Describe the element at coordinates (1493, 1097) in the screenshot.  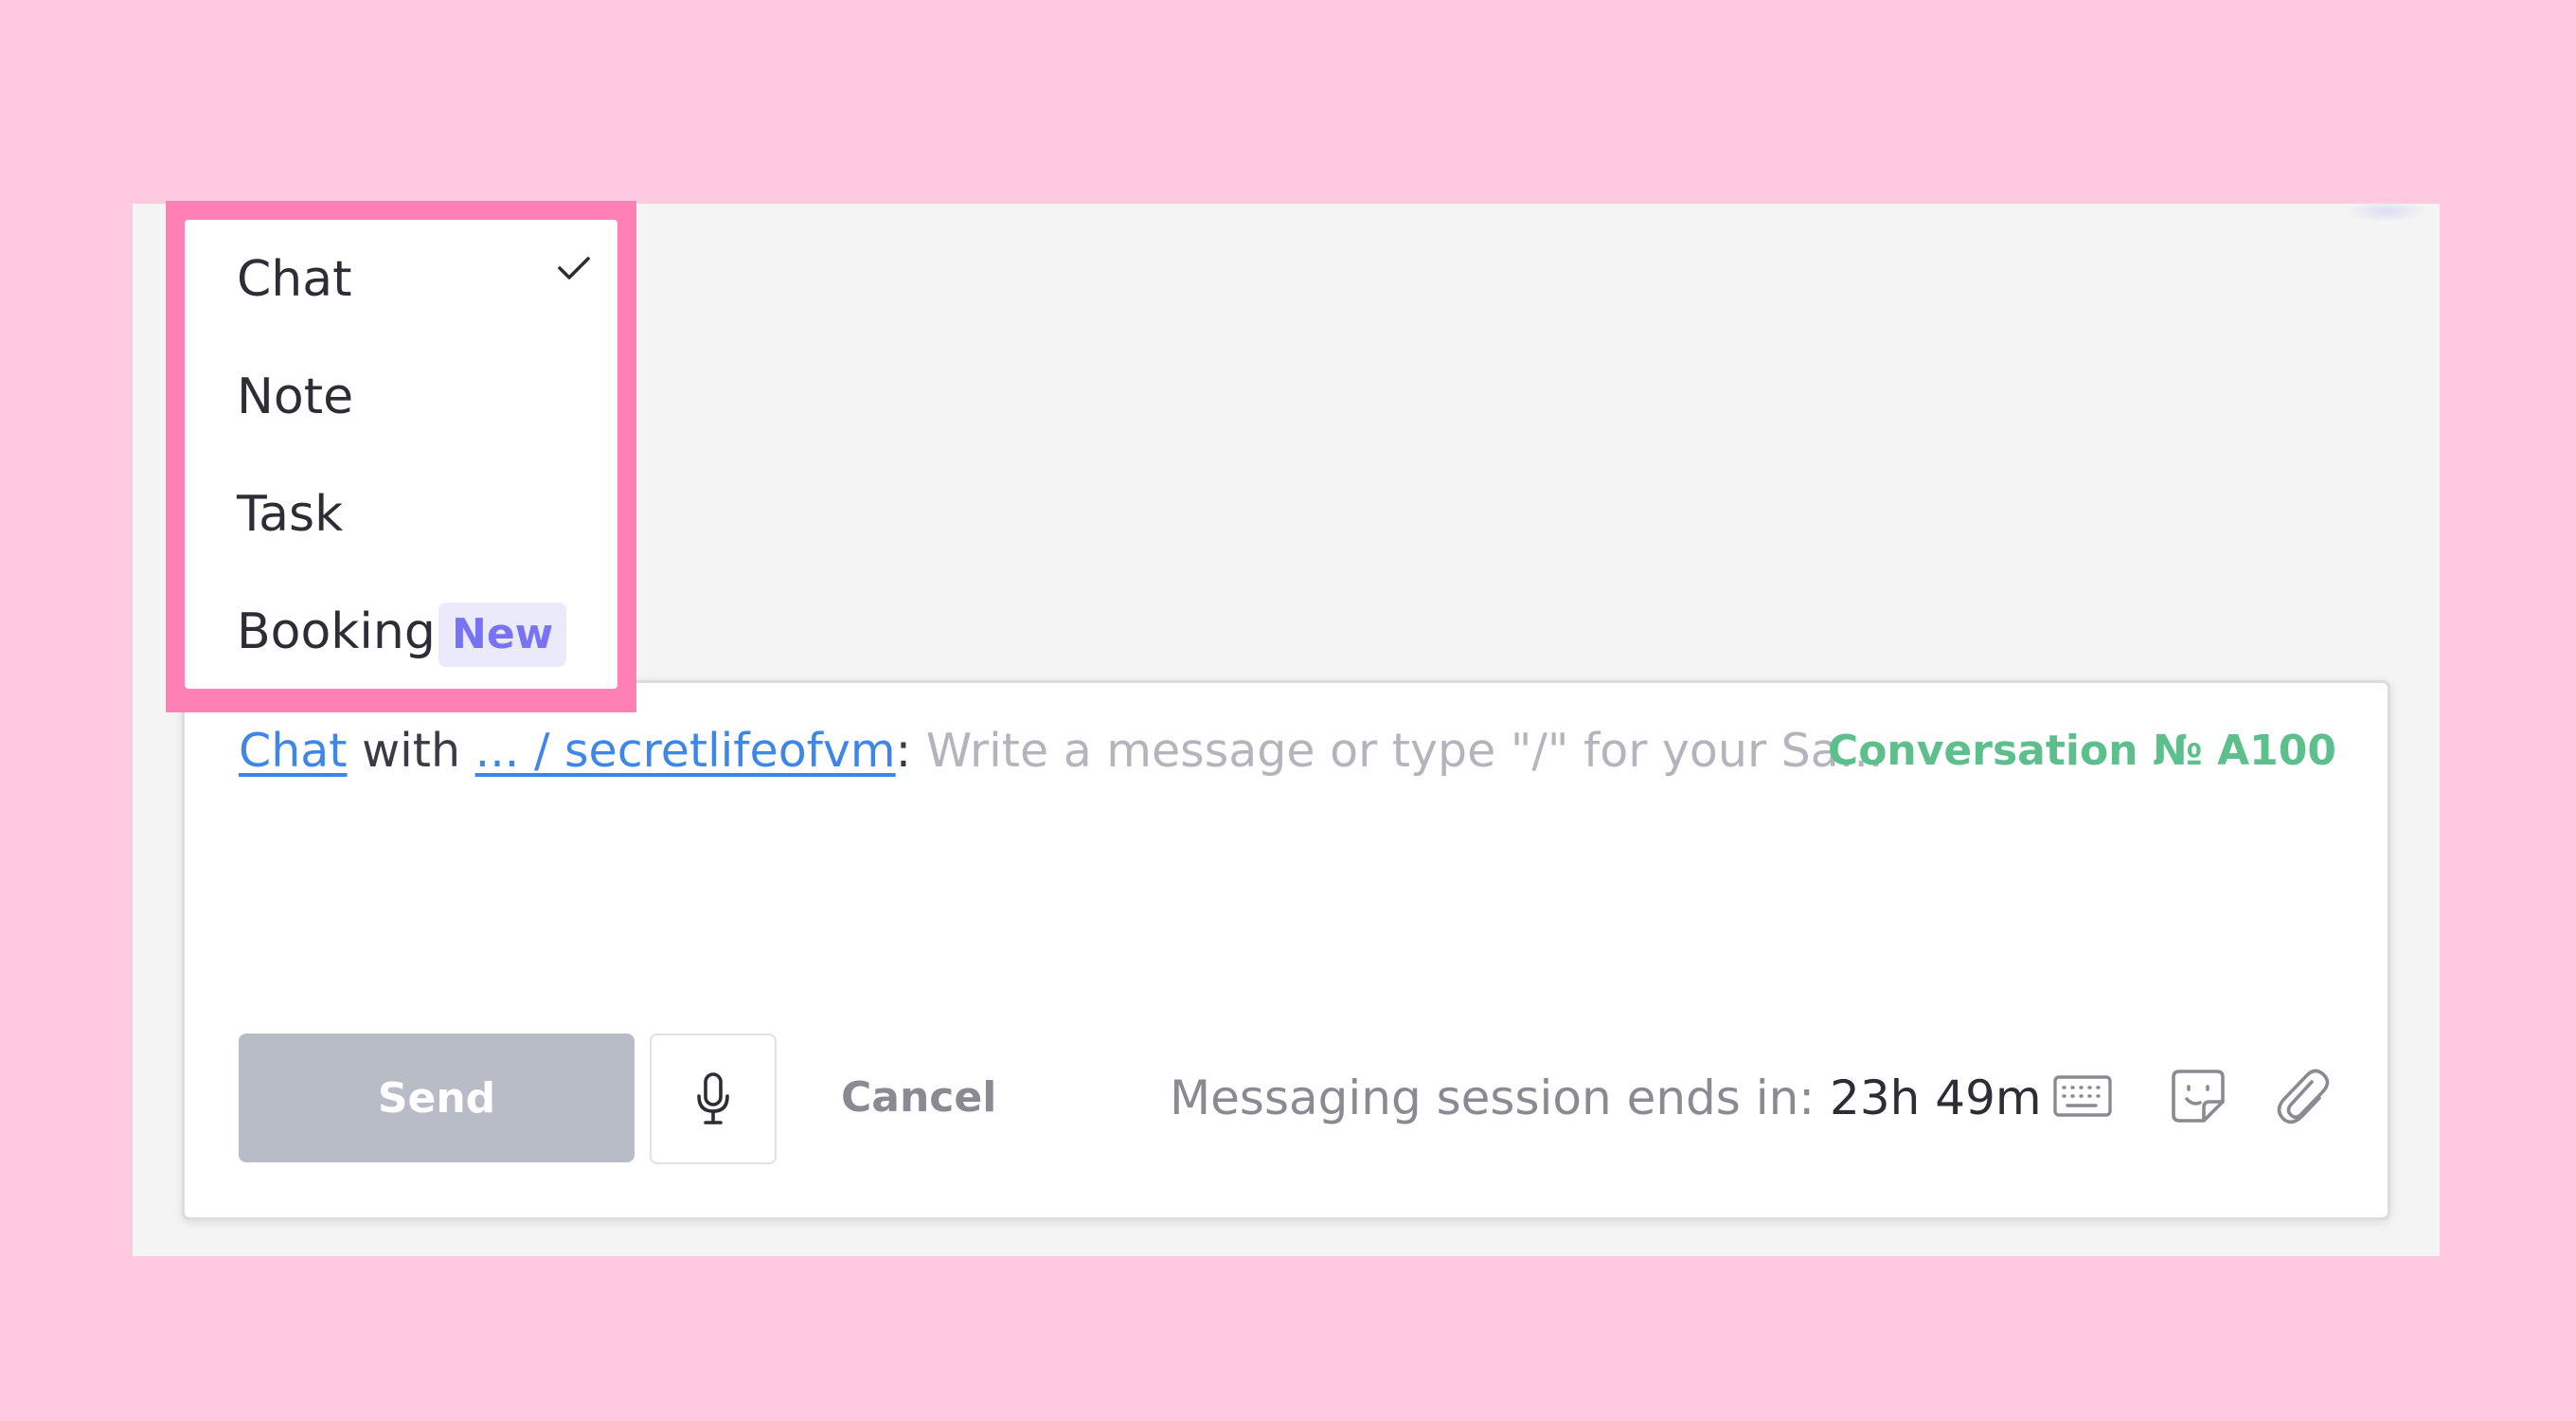
I see `session-label: Messaging session ends in:` at that location.